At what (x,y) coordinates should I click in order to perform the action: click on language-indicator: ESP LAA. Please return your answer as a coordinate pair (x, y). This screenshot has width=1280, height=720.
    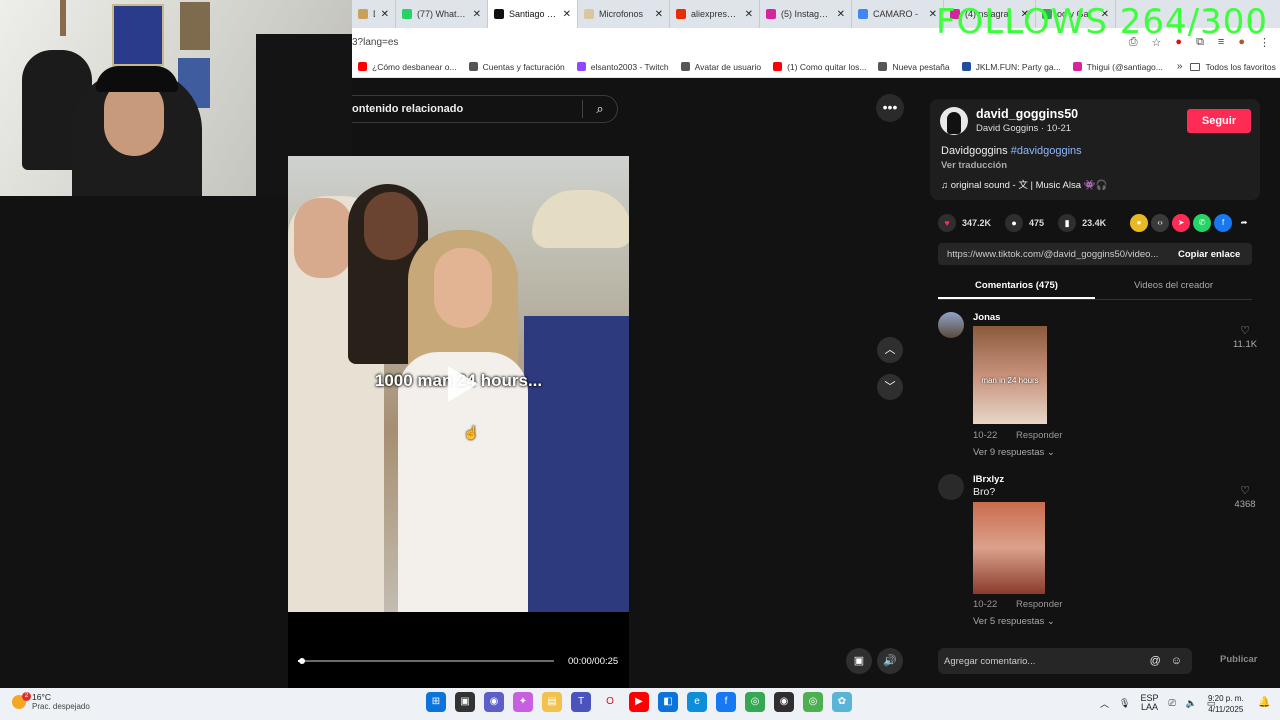
    Looking at the image, I should click on (1149, 703).